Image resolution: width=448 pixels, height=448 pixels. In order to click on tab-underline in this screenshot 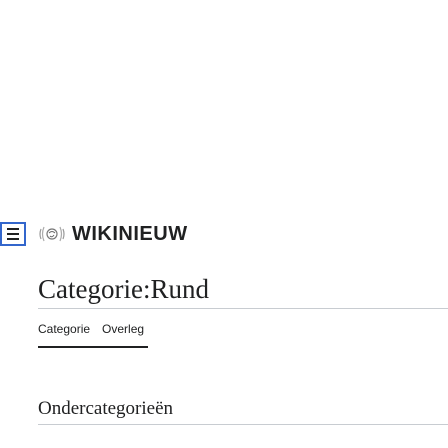, I will do `click(93, 347)`.